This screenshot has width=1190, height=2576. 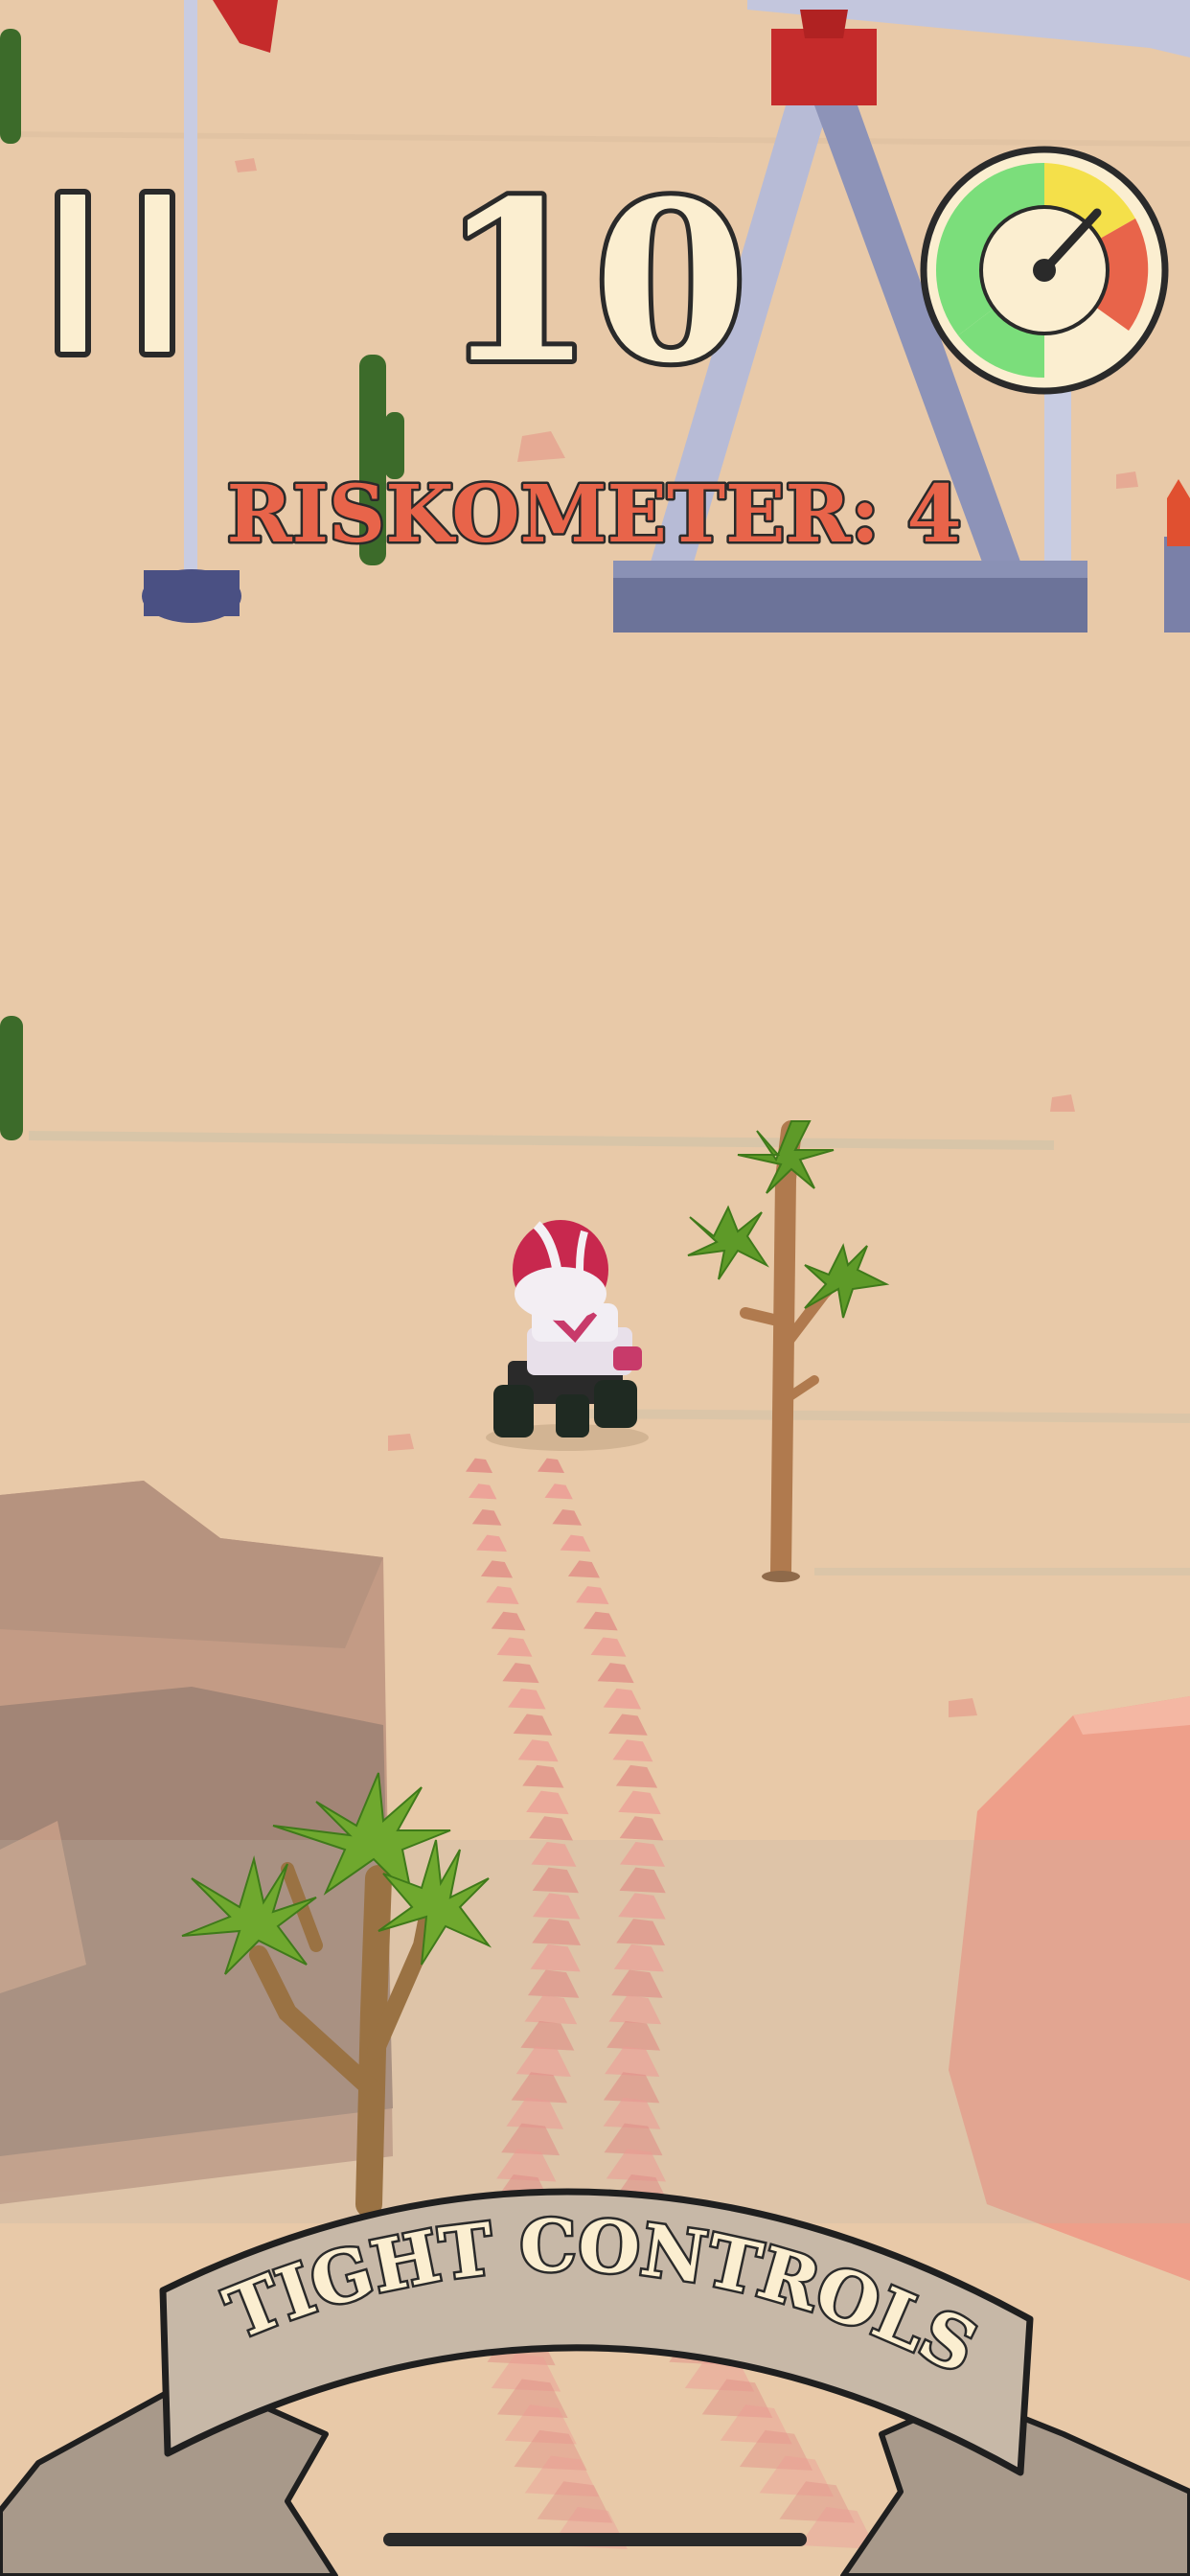 I want to click on home-indicator, so click(x=595, y=2539).